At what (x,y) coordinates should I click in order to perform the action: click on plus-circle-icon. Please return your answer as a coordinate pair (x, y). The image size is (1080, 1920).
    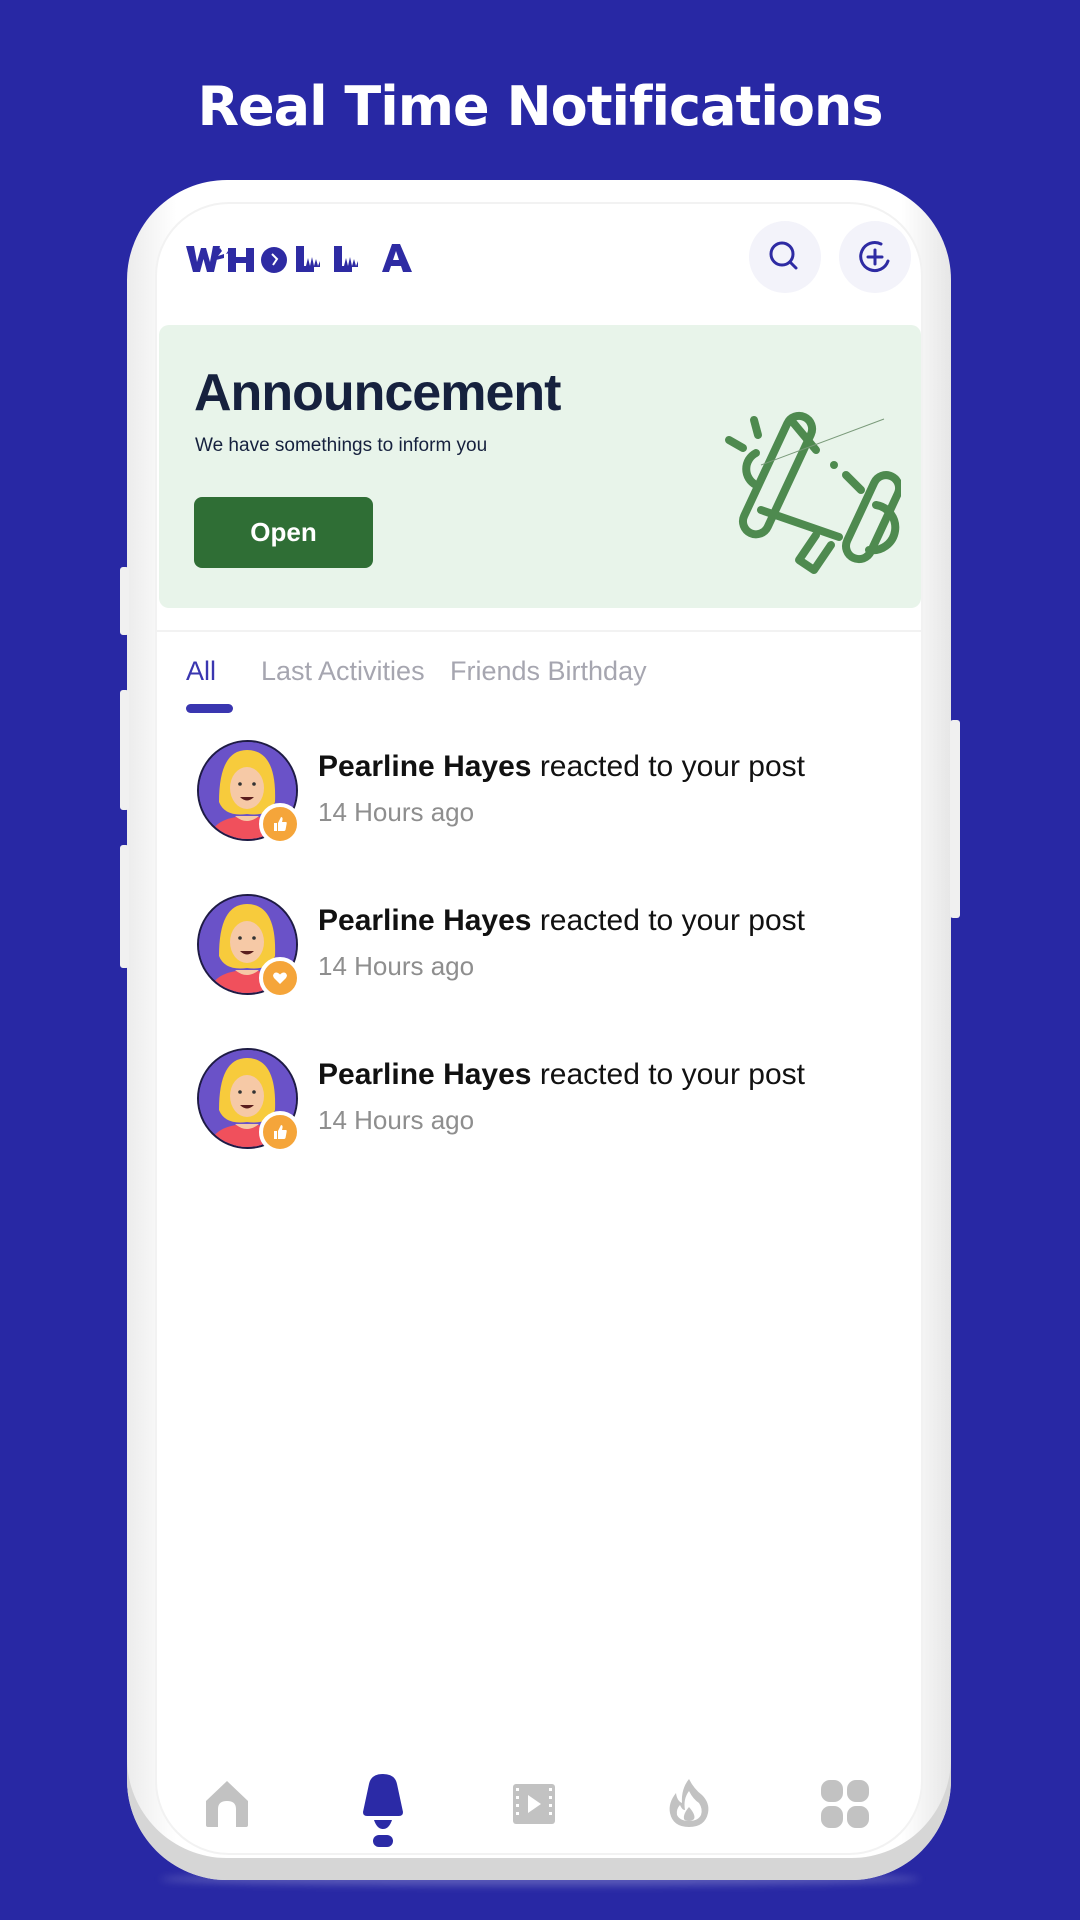
    Looking at the image, I should click on (874, 256).